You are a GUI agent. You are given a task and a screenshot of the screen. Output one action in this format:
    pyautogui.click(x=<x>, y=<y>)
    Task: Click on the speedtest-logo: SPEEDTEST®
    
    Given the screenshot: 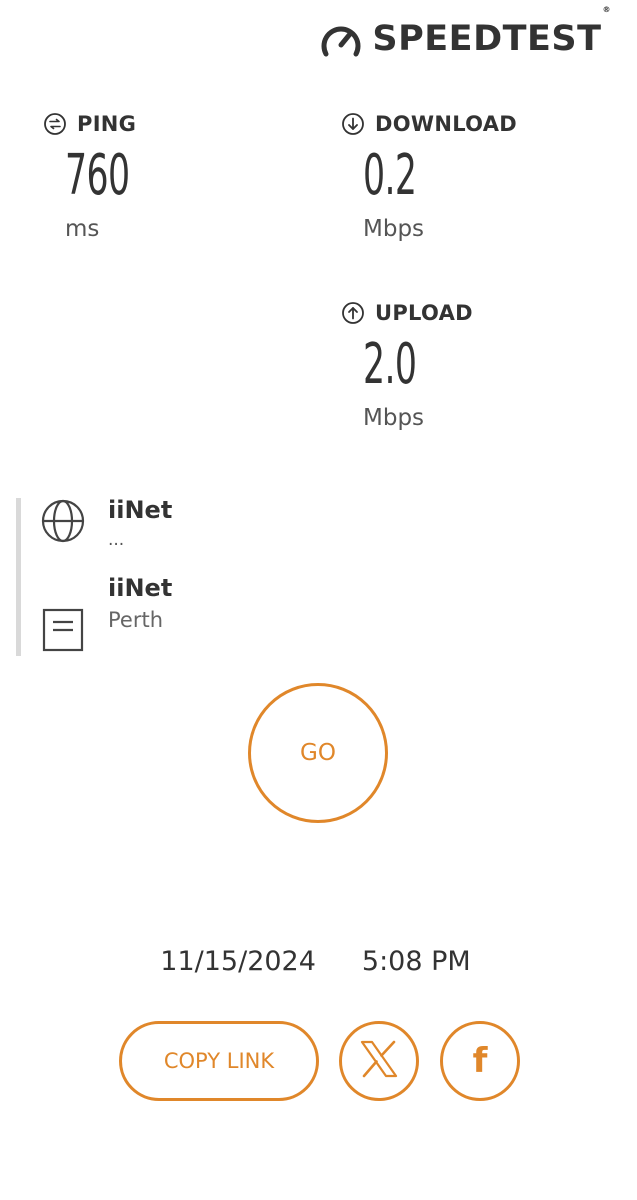 What is the action you would take?
    pyautogui.click(x=465, y=32)
    